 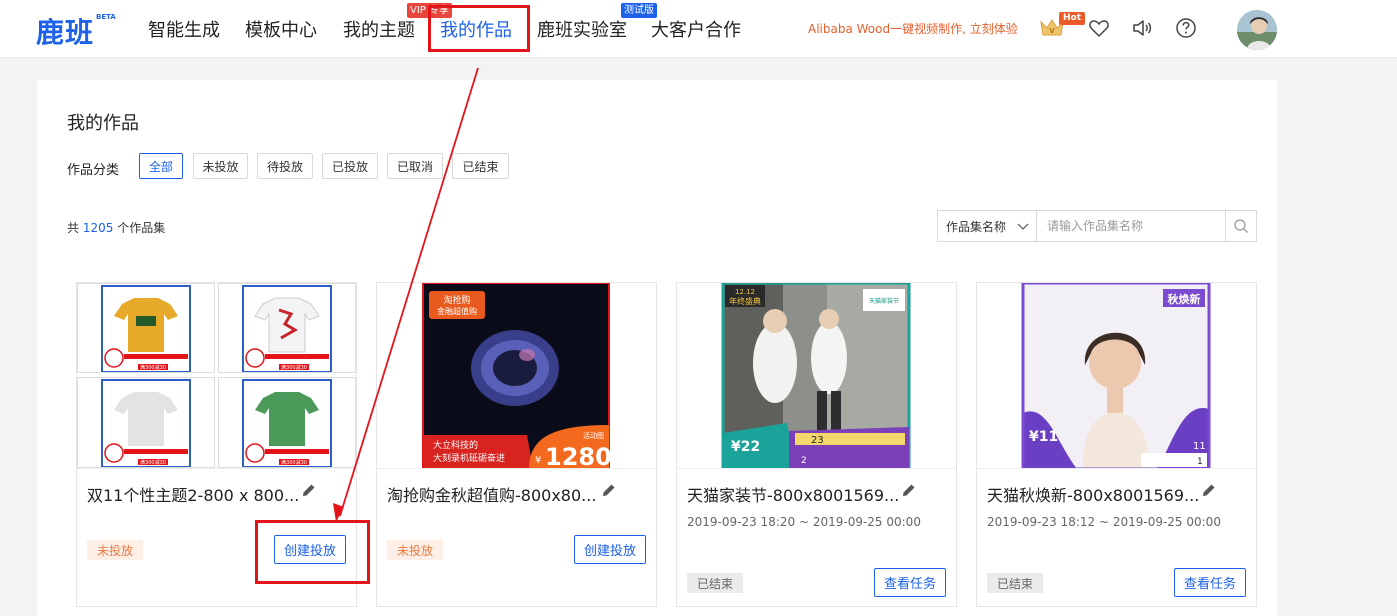 I want to click on nav-template-center: 模板中心, so click(x=281, y=29).